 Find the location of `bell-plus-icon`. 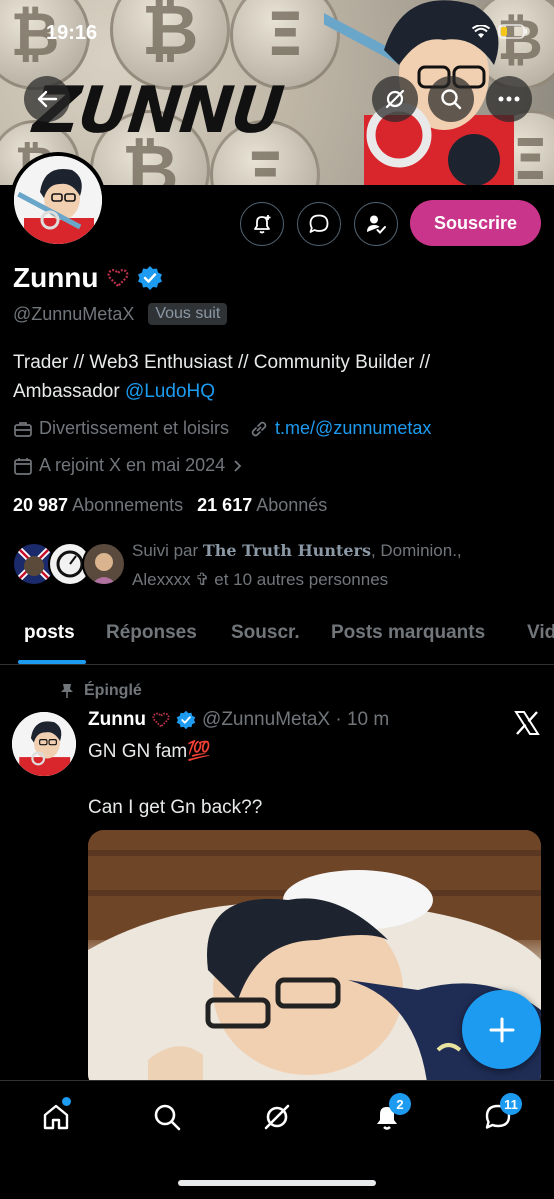

bell-plus-icon is located at coordinates (262, 224).